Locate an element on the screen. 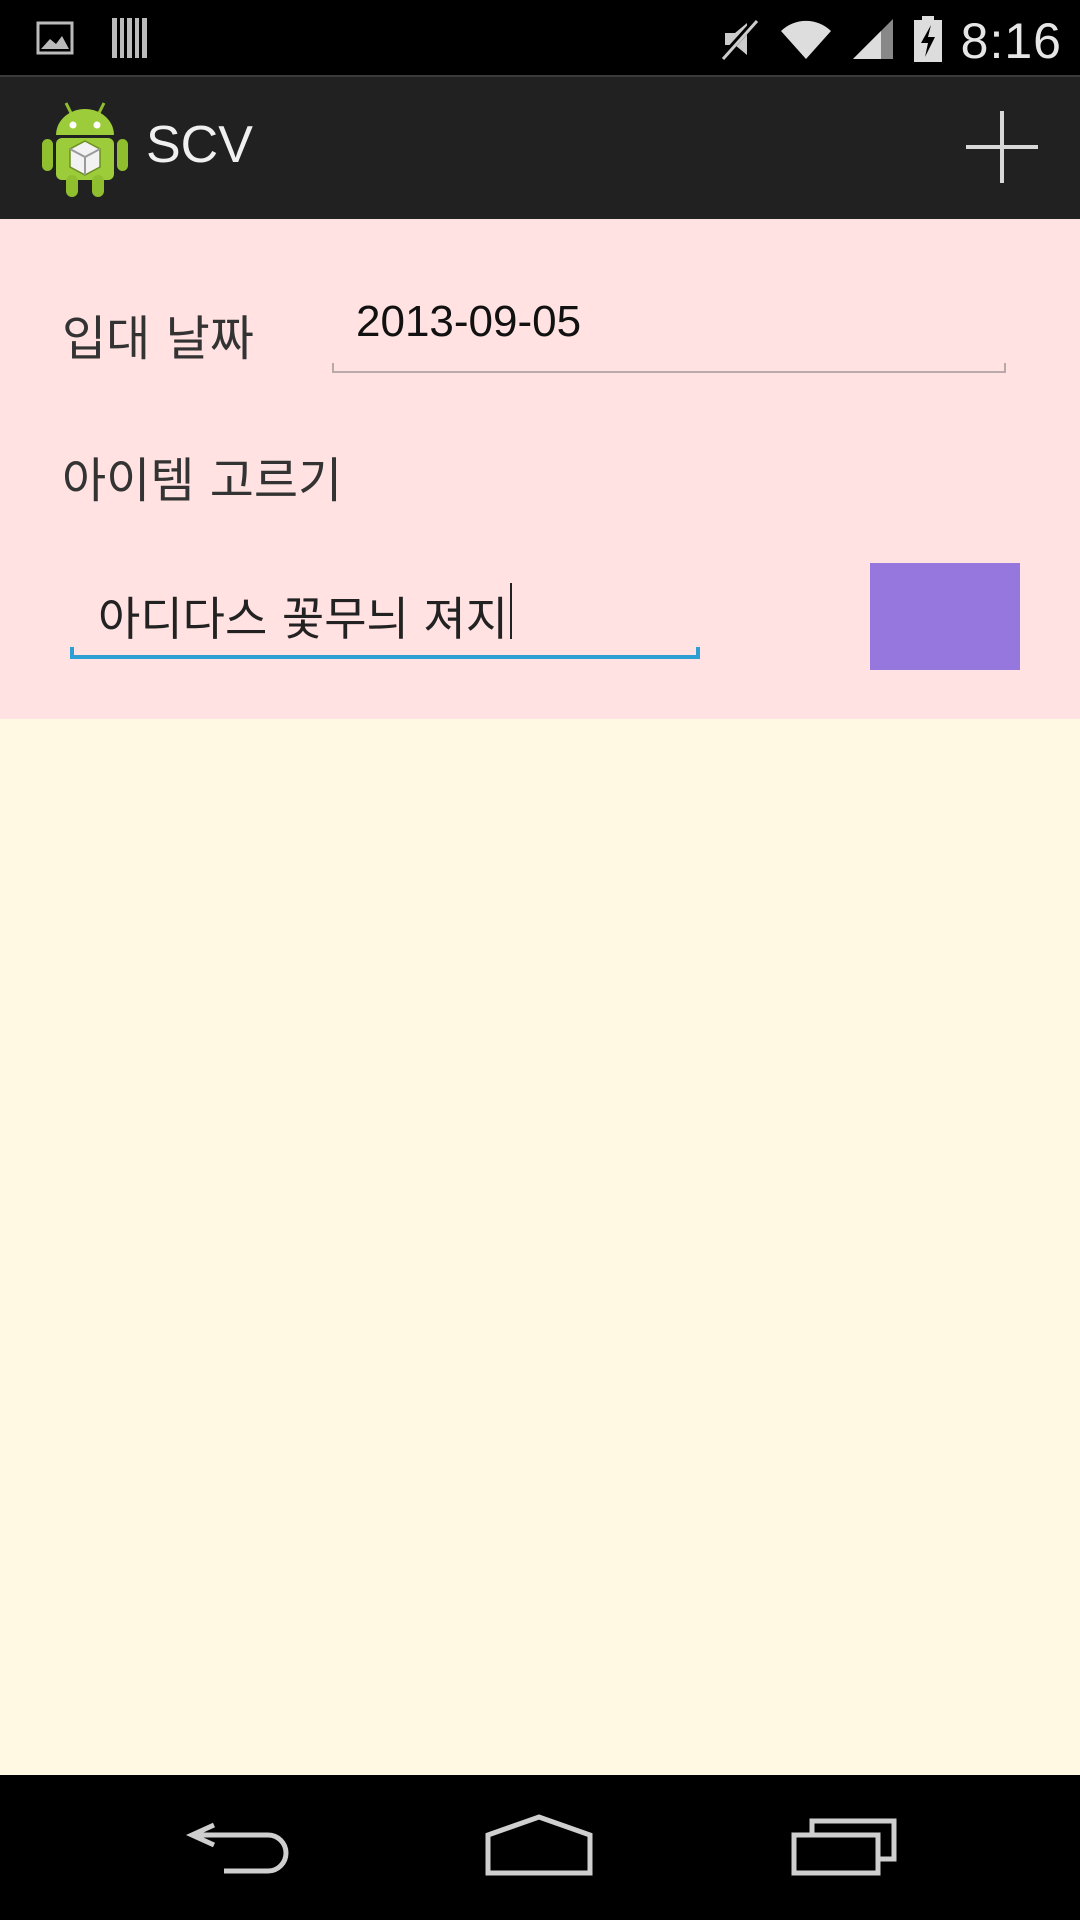  barcode-icon is located at coordinates (130, 40).